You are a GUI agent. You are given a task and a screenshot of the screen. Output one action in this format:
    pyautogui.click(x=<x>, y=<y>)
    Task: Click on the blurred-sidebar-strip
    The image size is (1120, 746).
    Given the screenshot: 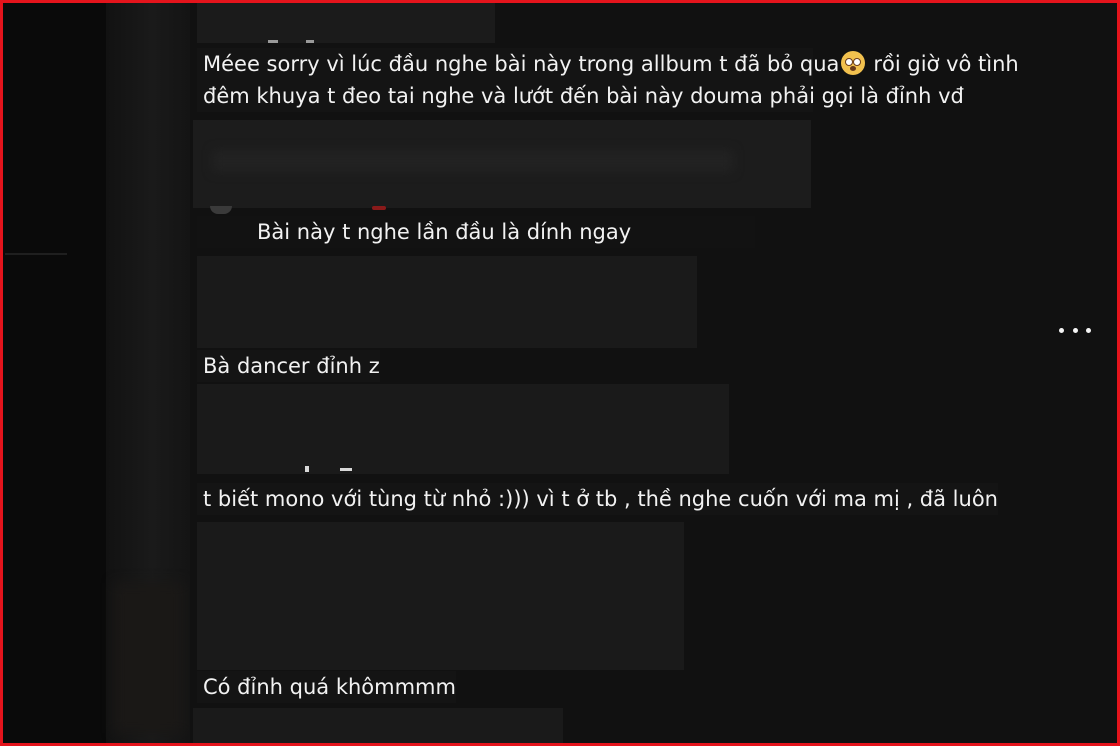 What is the action you would take?
    pyautogui.click(x=148, y=373)
    